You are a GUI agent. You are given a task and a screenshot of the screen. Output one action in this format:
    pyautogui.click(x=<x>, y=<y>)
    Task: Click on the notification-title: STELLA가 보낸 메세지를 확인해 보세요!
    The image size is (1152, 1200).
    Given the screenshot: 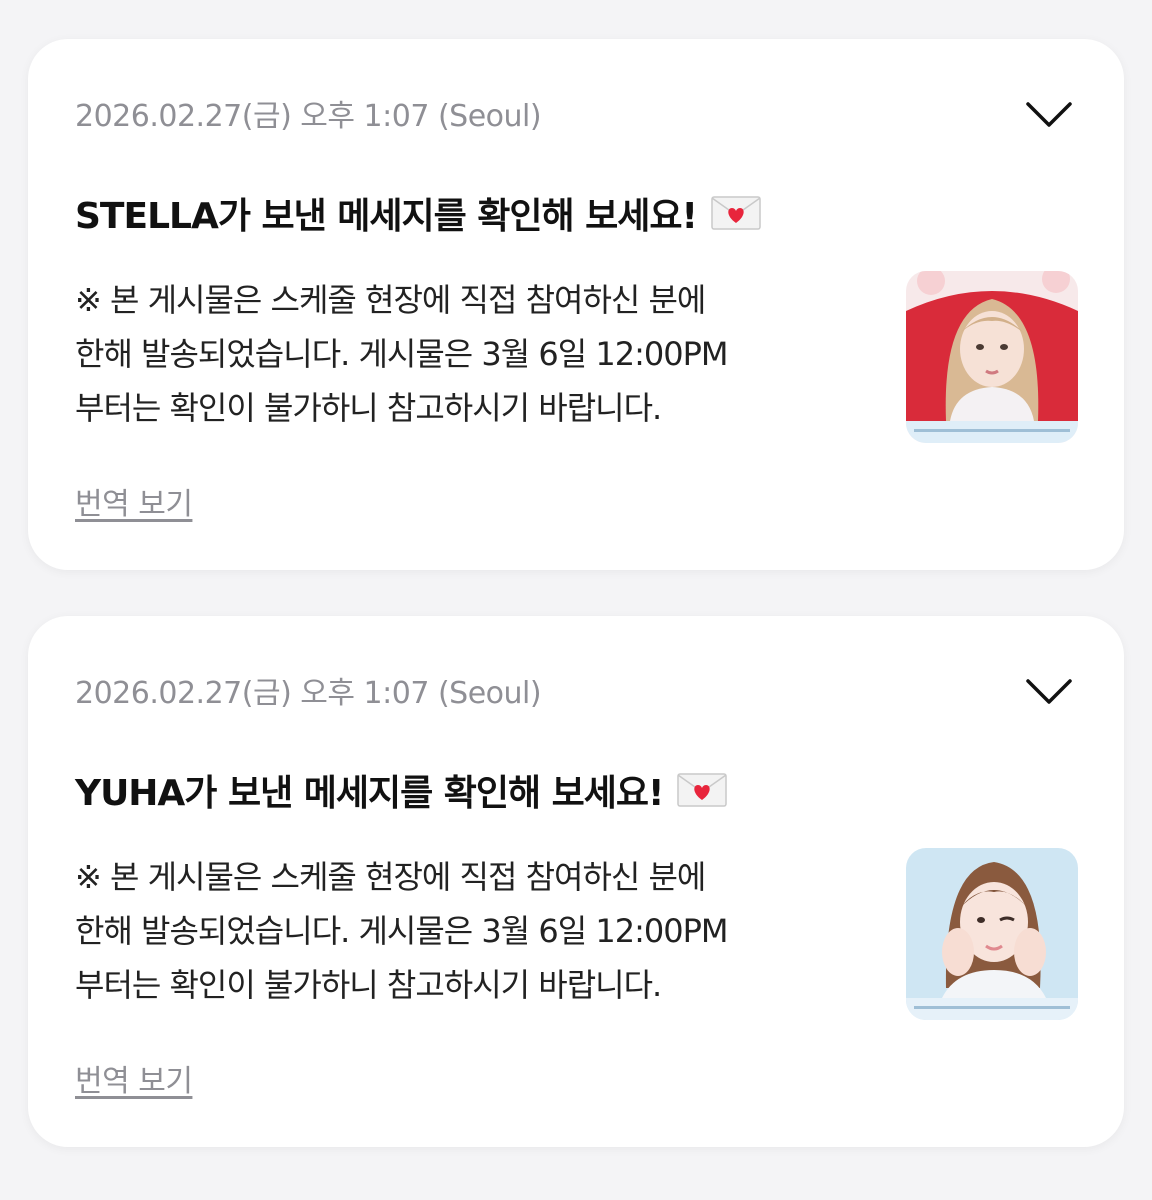 What is the action you would take?
    pyautogui.click(x=418, y=213)
    